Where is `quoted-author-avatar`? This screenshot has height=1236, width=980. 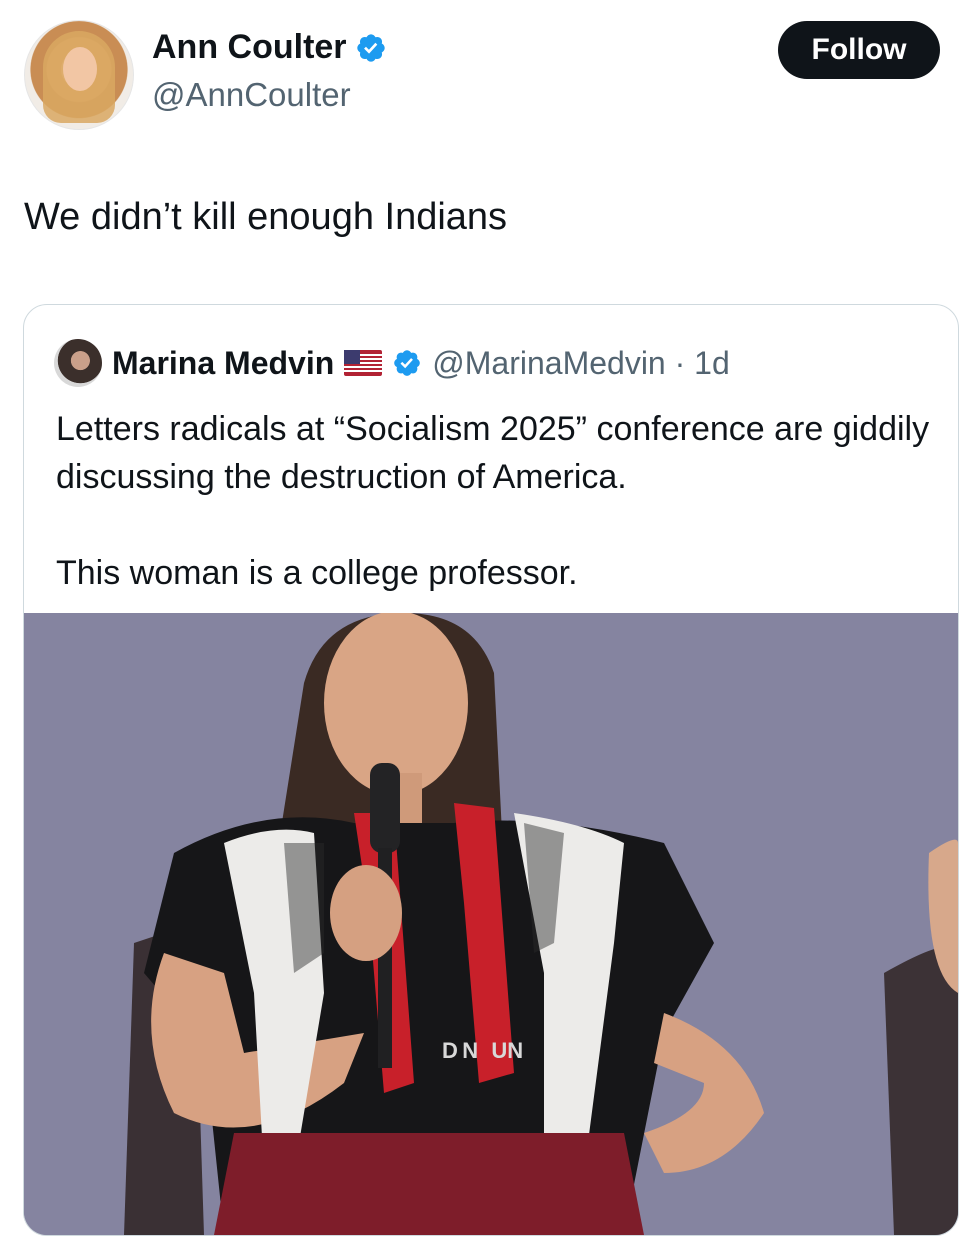 quoted-author-avatar is located at coordinates (78, 363).